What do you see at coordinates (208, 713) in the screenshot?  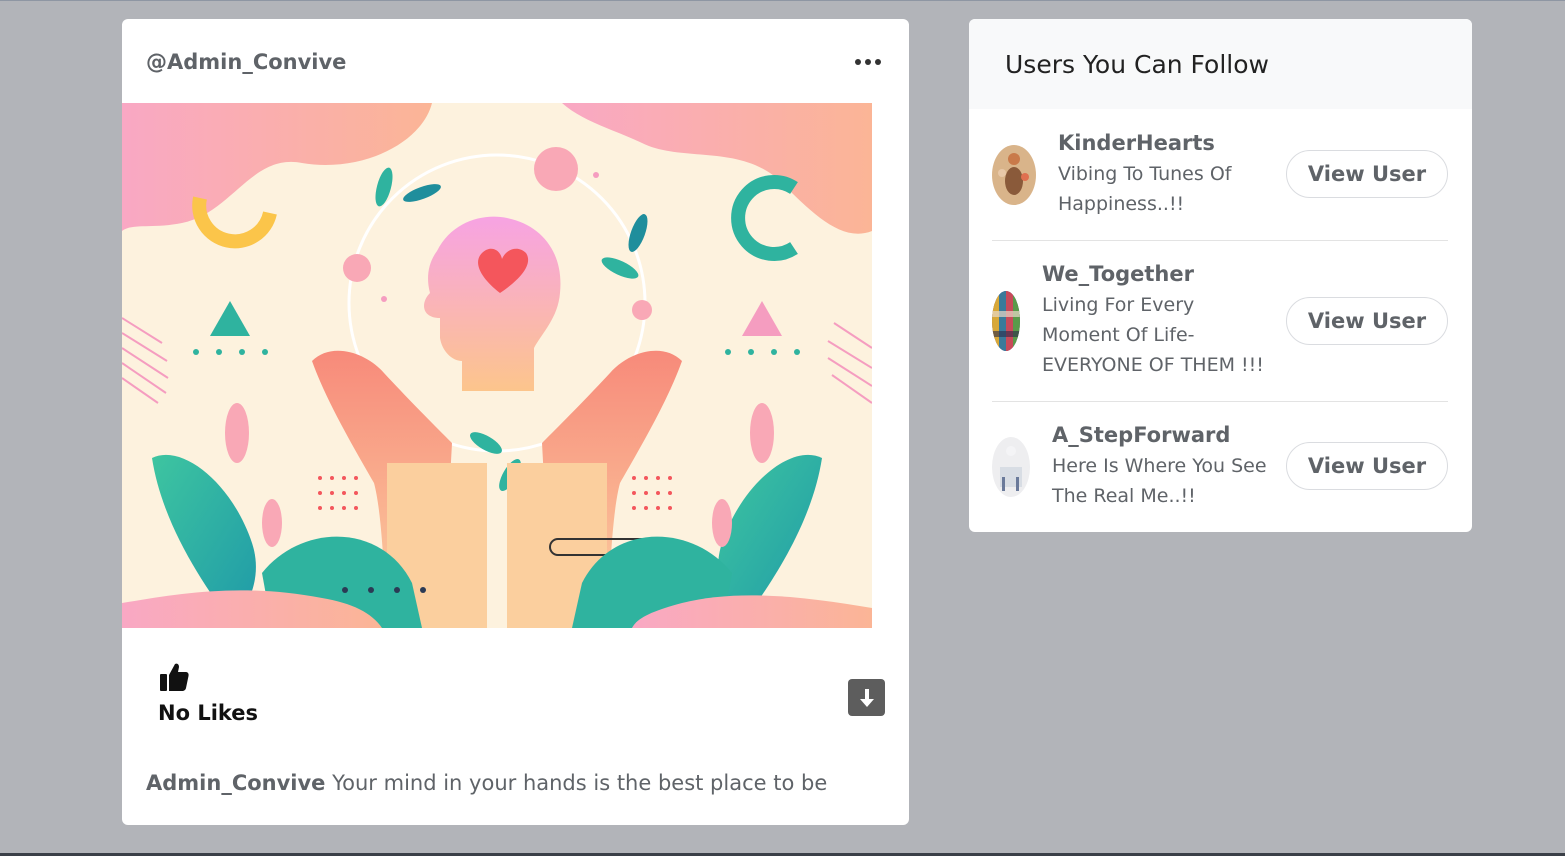 I see `likes-count: No Likes` at bounding box center [208, 713].